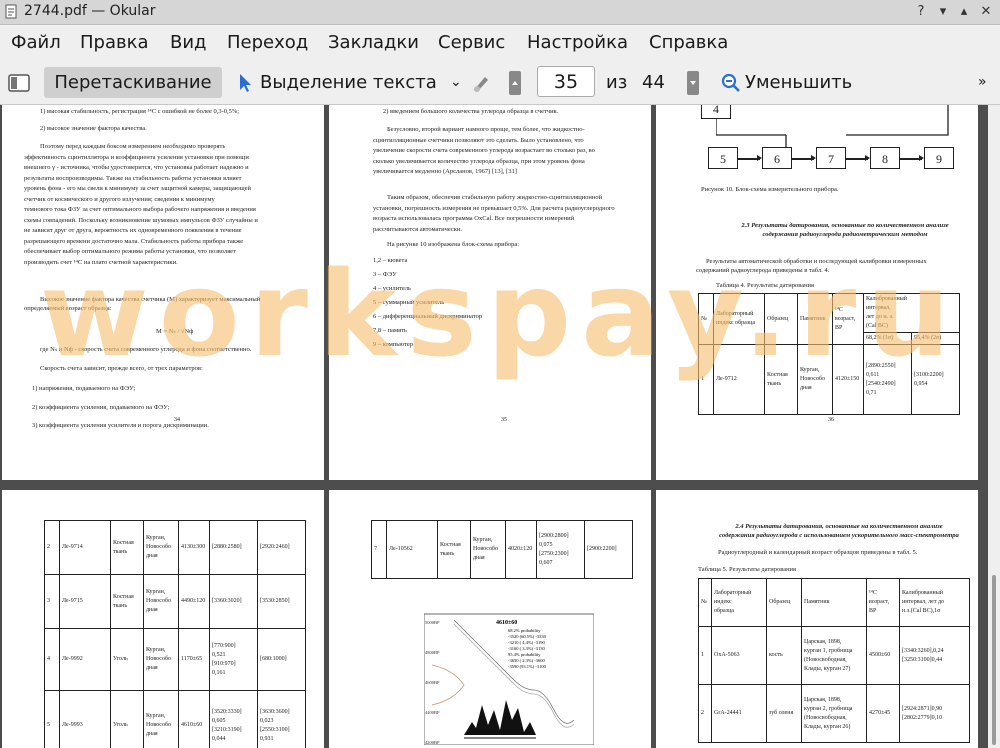  What do you see at coordinates (409, 302) in the screenshot?
I see `list-item: 5 – суммарный усилитель` at bounding box center [409, 302].